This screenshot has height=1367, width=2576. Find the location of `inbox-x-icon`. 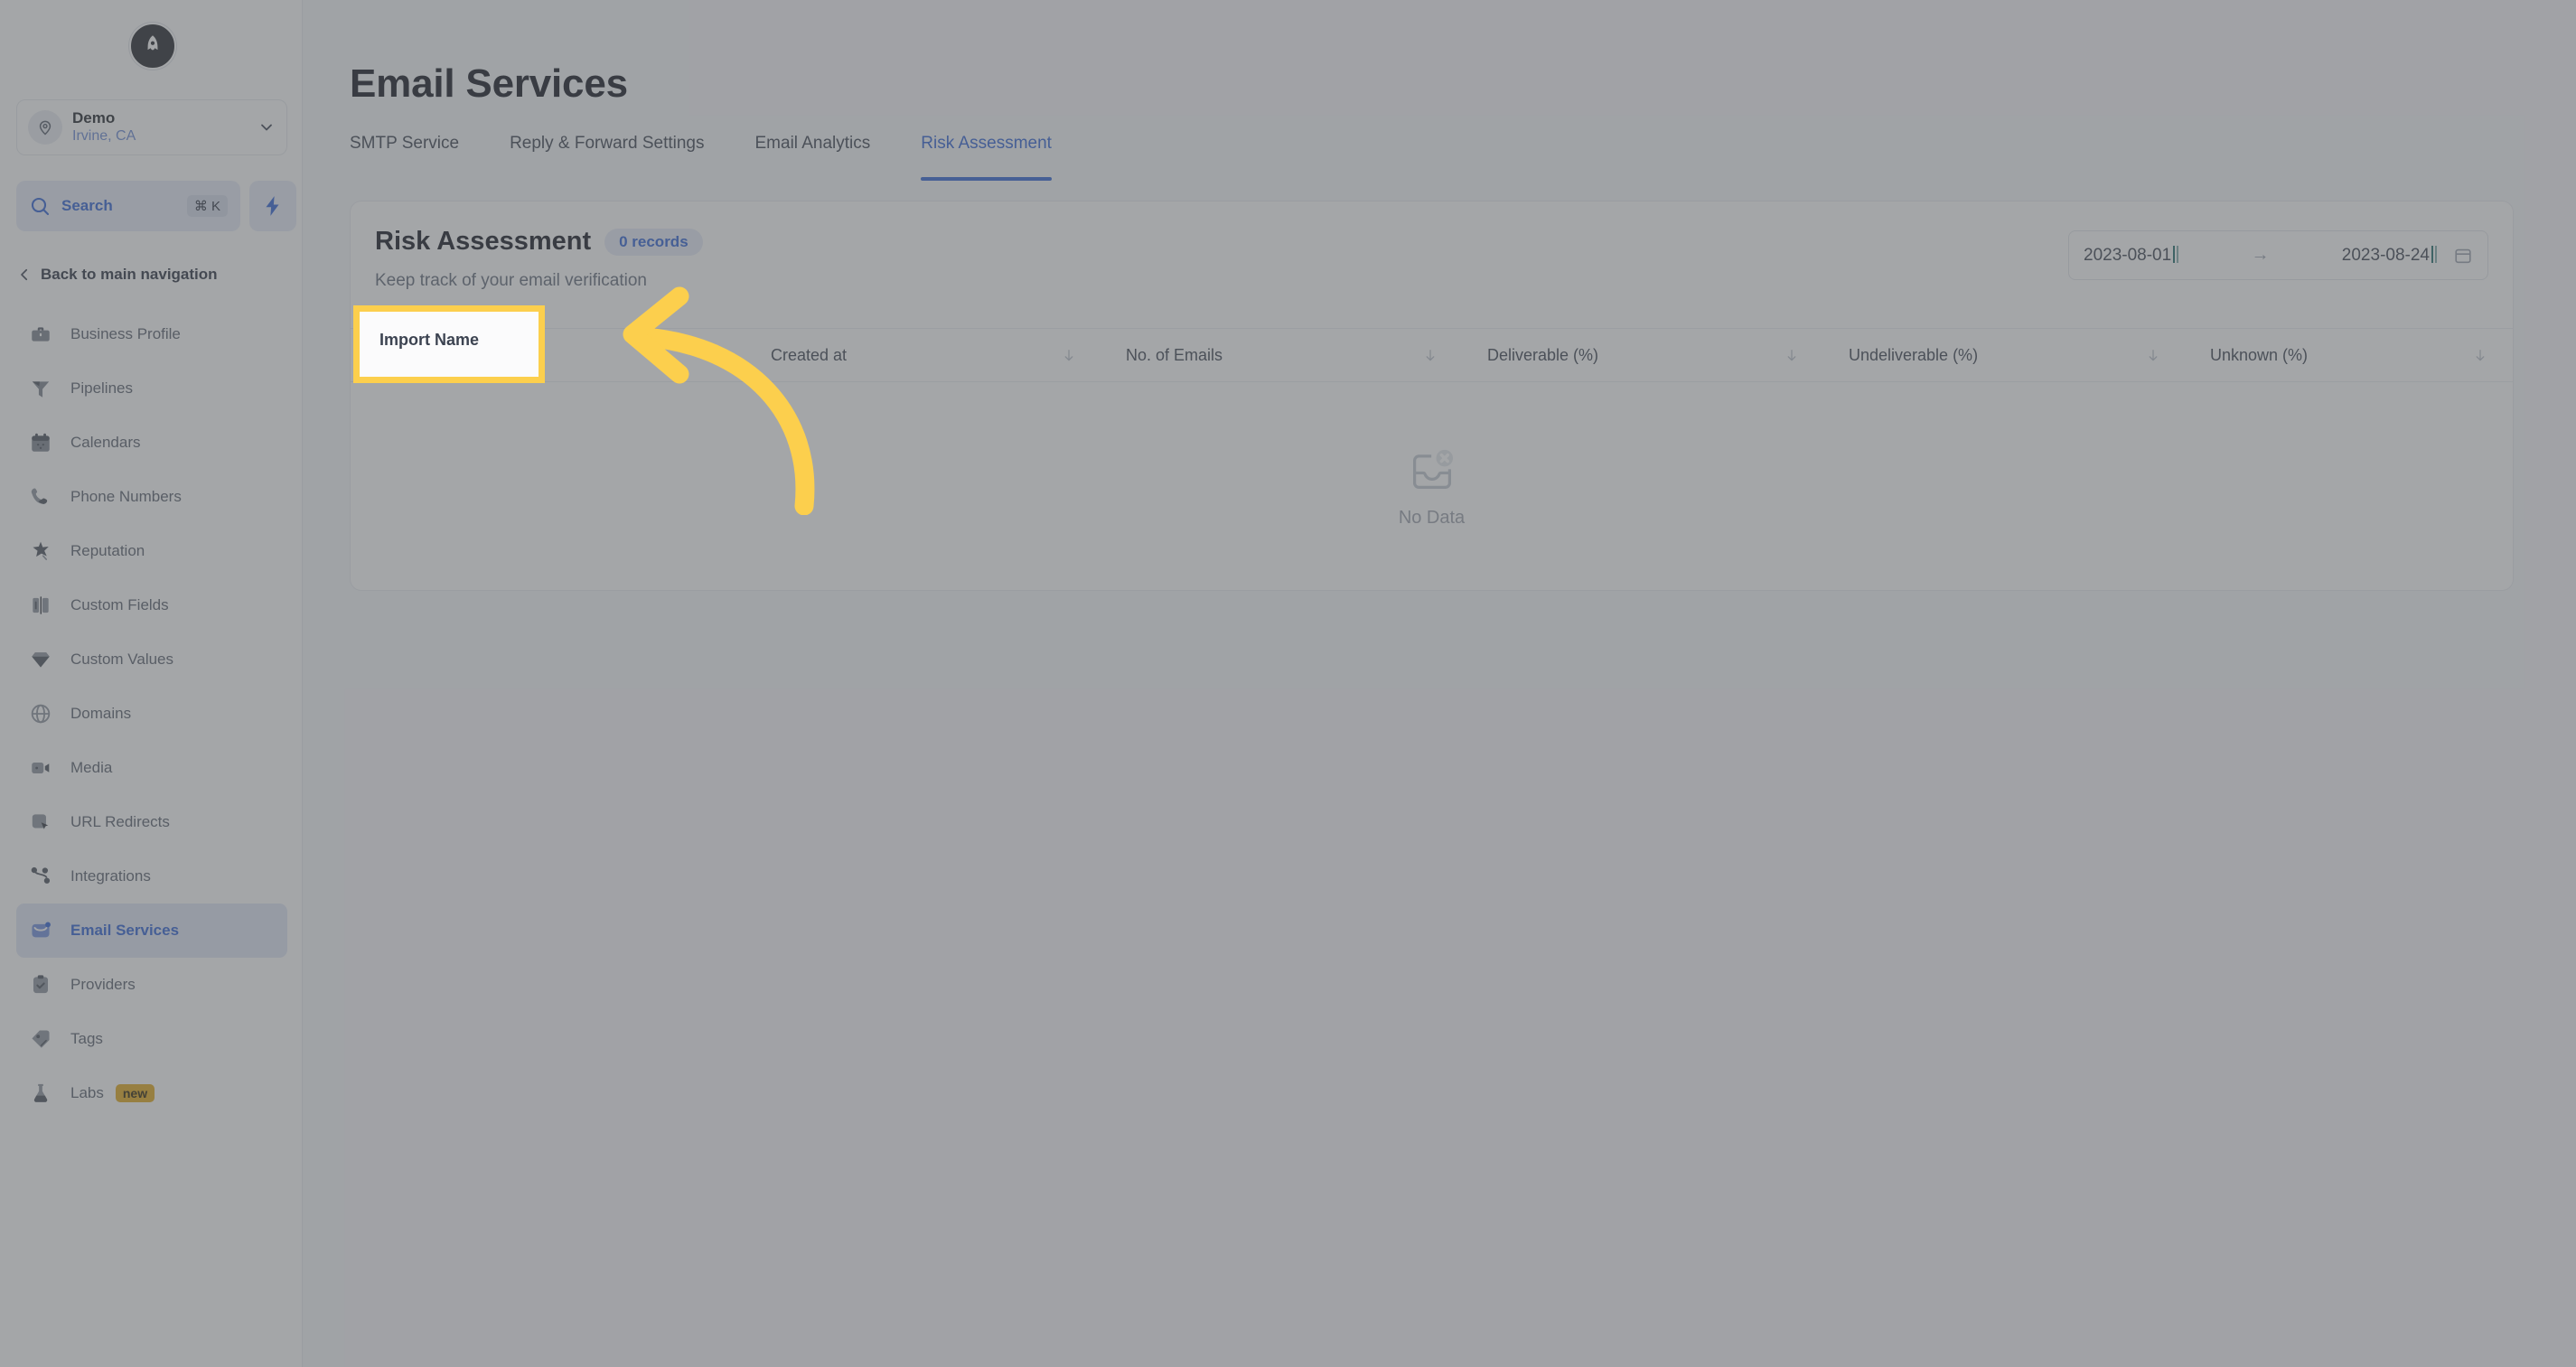

inbox-x-icon is located at coordinates (1432, 470).